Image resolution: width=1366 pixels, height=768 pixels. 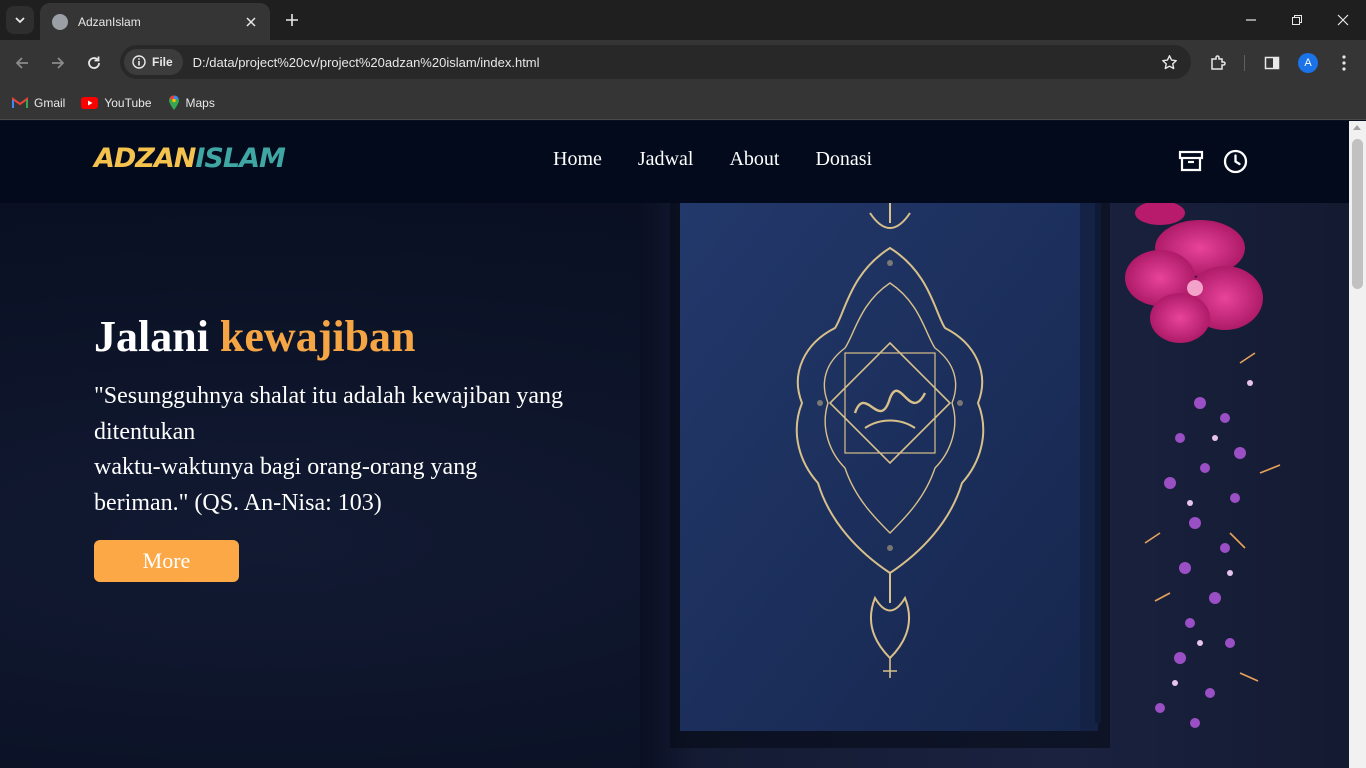 What do you see at coordinates (577, 159) in the screenshot?
I see `nav-link-home: Home` at bounding box center [577, 159].